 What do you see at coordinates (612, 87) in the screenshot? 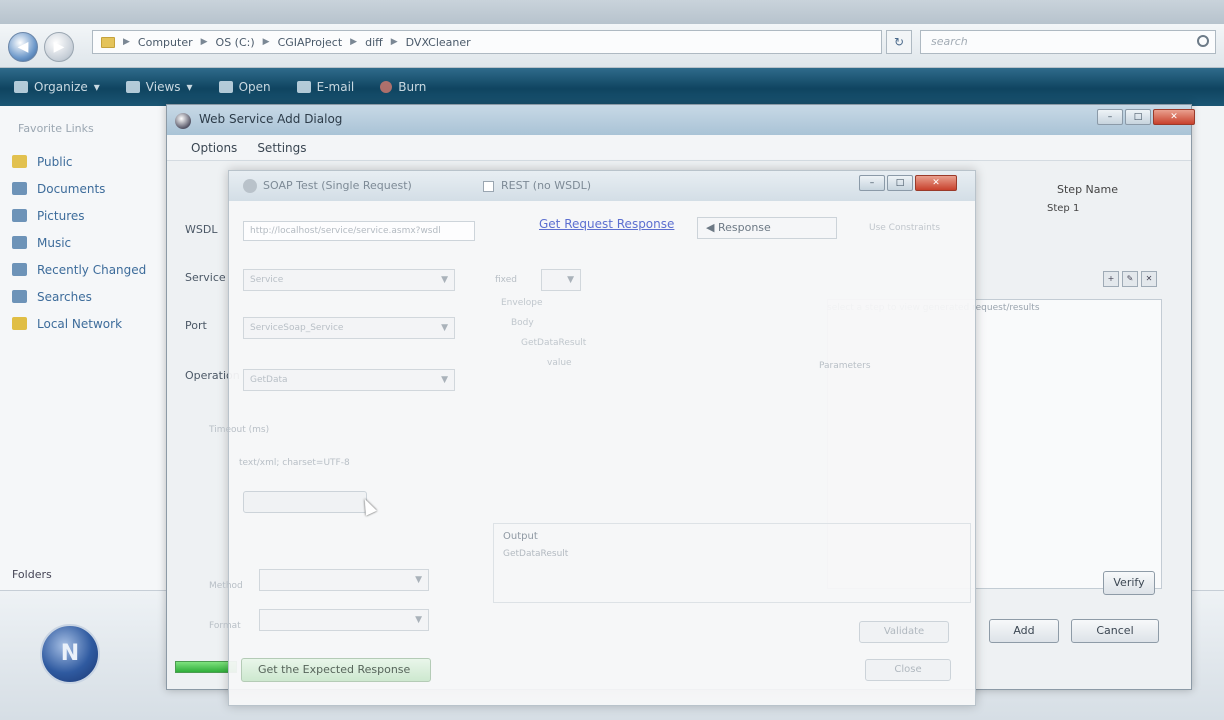
I see `explorer-toolbar: Organize ▾ Views ▾ Open E-mail Burn` at bounding box center [612, 87].